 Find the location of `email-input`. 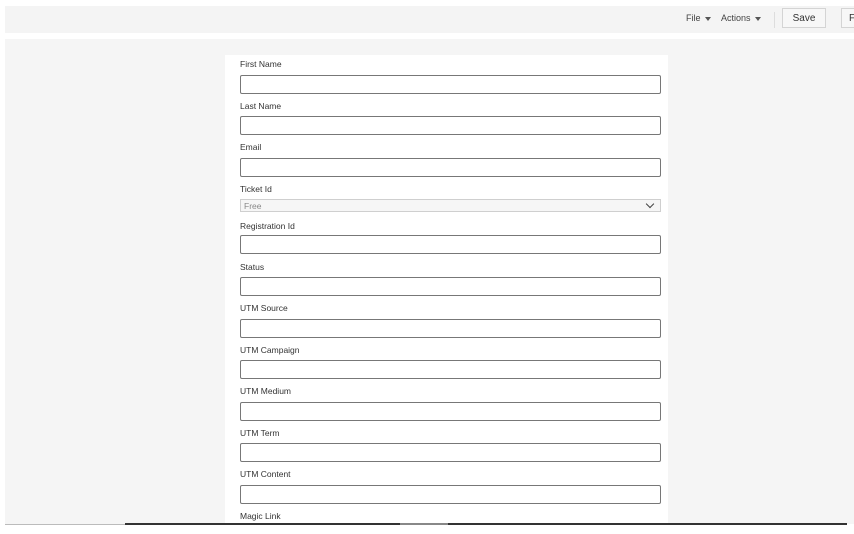

email-input is located at coordinates (450, 167).